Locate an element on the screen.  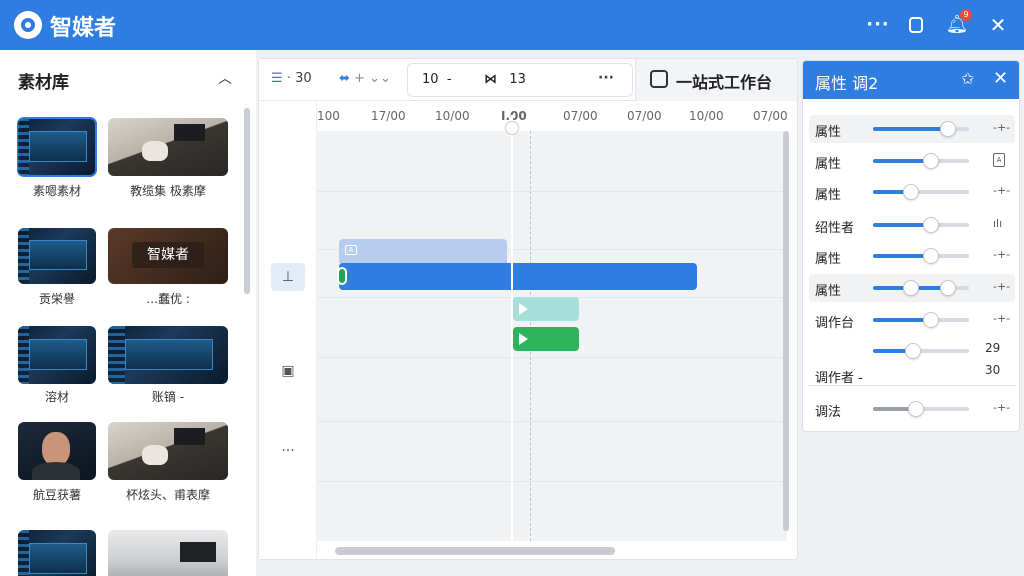
library-item-label: 素嗯素材 is located at coordinates (56, 191).